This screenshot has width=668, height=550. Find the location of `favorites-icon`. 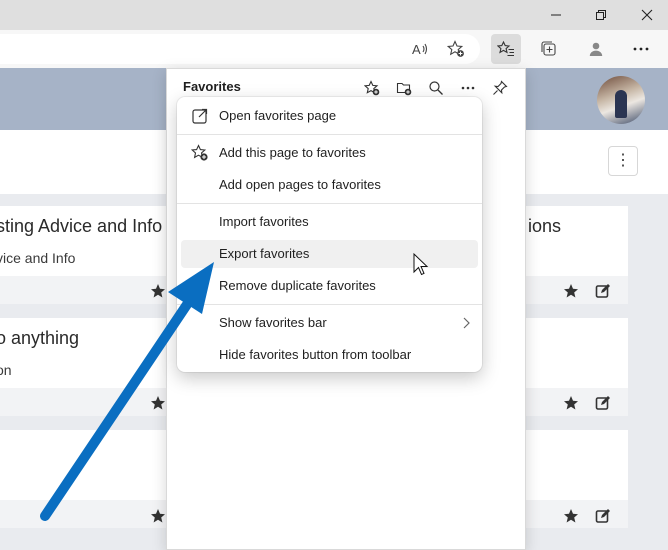

favorites-icon is located at coordinates (505, 48).